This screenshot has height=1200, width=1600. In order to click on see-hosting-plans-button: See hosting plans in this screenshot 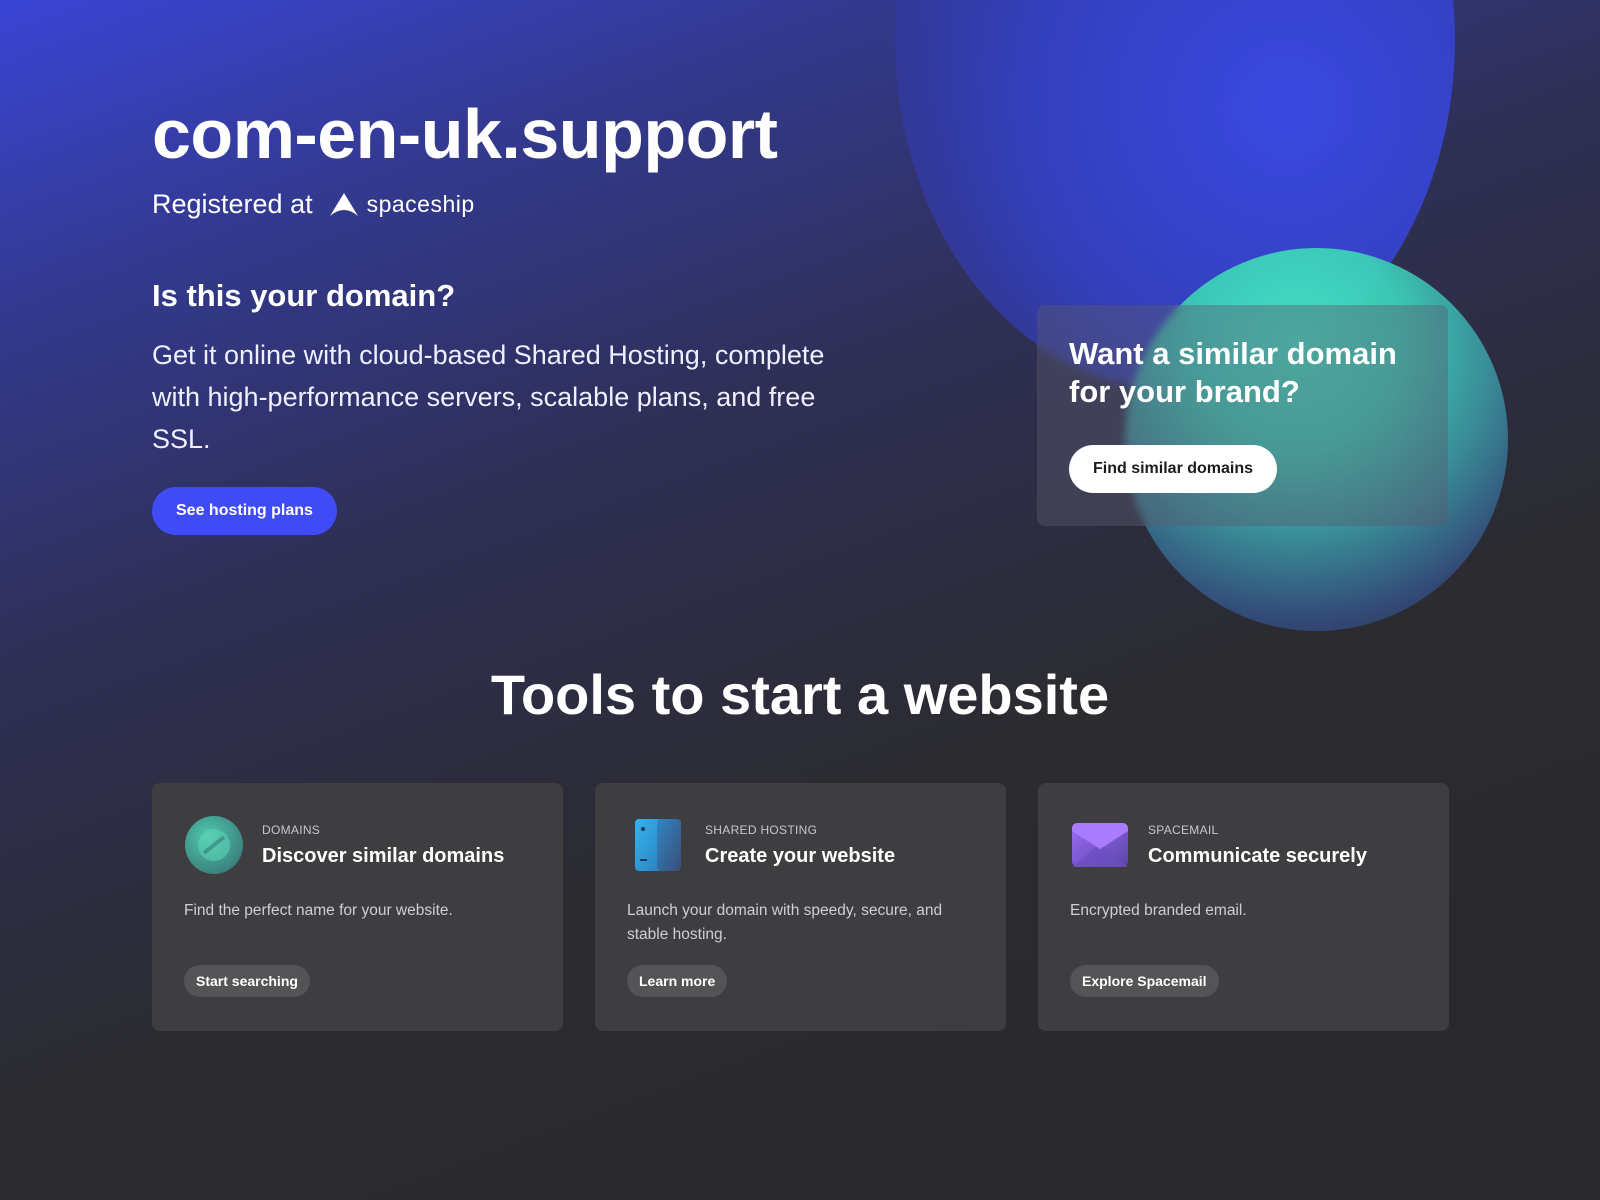, I will do `click(244, 511)`.